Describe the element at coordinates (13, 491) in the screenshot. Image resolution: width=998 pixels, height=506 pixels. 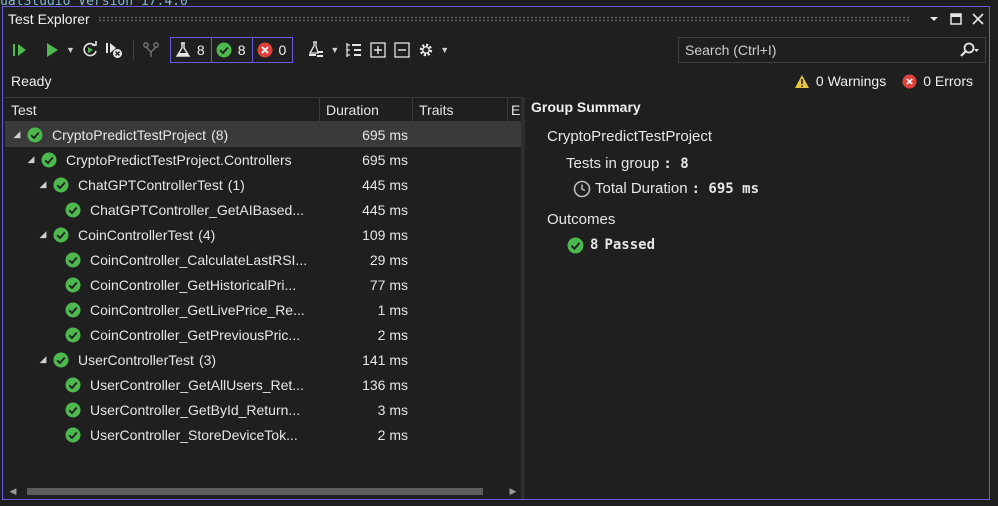
I see `scroll-left-arrow: ◀` at that location.